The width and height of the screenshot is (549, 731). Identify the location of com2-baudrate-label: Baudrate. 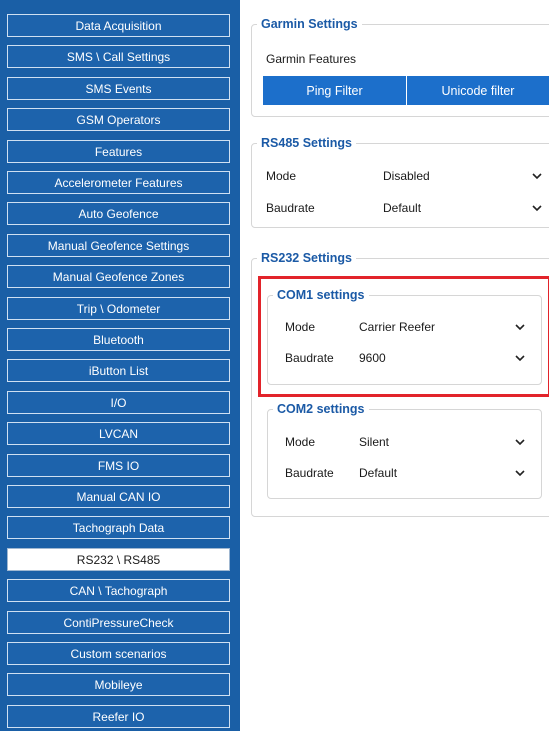
(309, 473).